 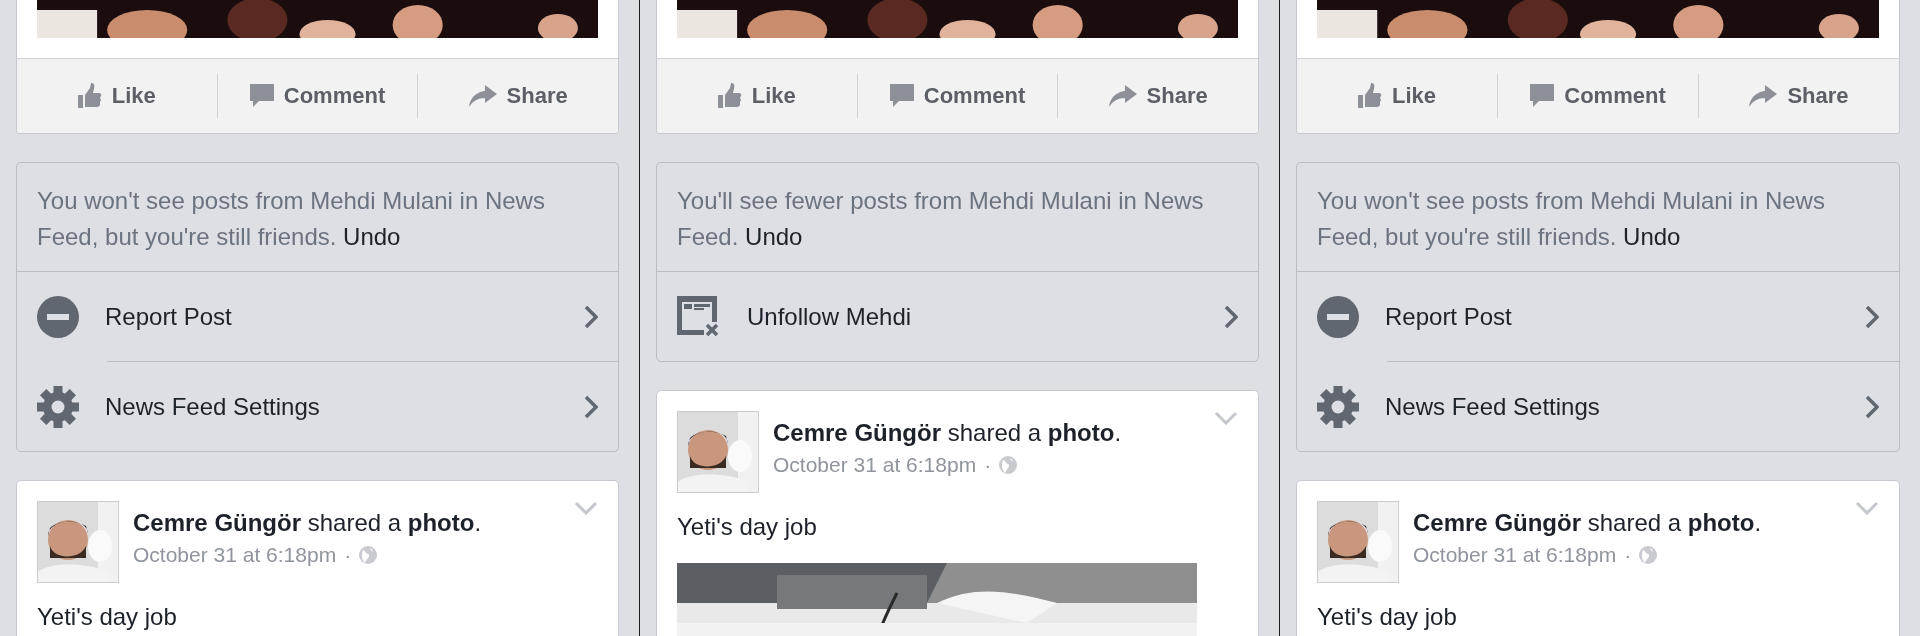 I want to click on menu-item: Unfollow Mehdi, so click(x=957, y=316).